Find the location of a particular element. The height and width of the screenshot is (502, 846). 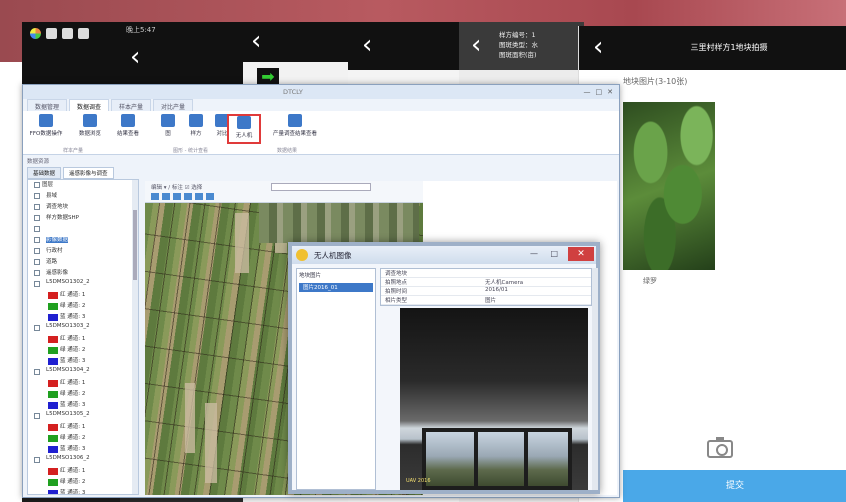

window-controls: — □ ✕ is located at coordinates (599, 92).